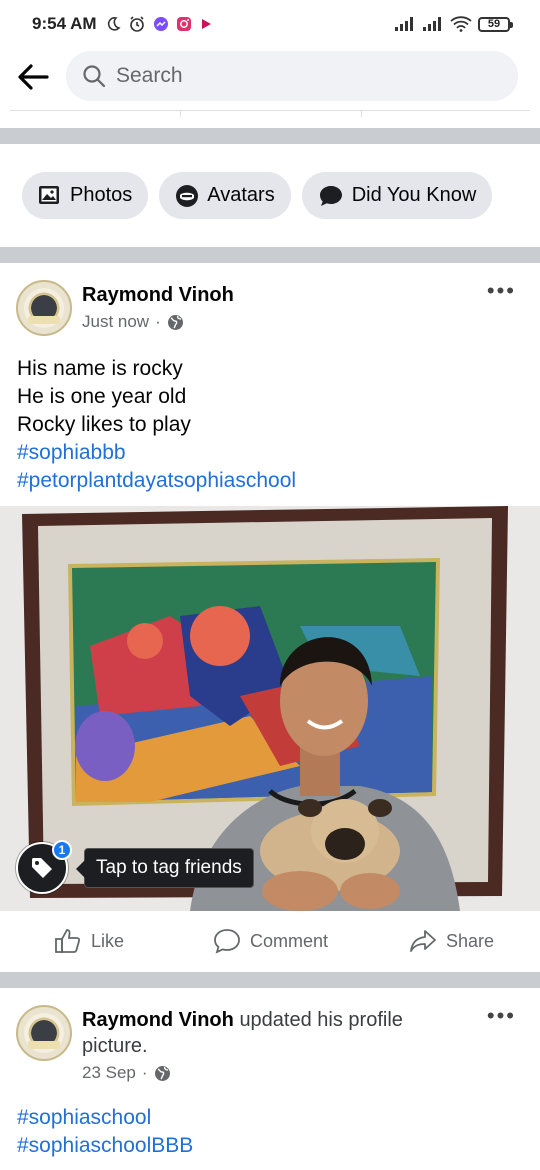 Image resolution: width=540 pixels, height=1170 pixels. What do you see at coordinates (187, 195) in the screenshot?
I see `avatar-icon` at bounding box center [187, 195].